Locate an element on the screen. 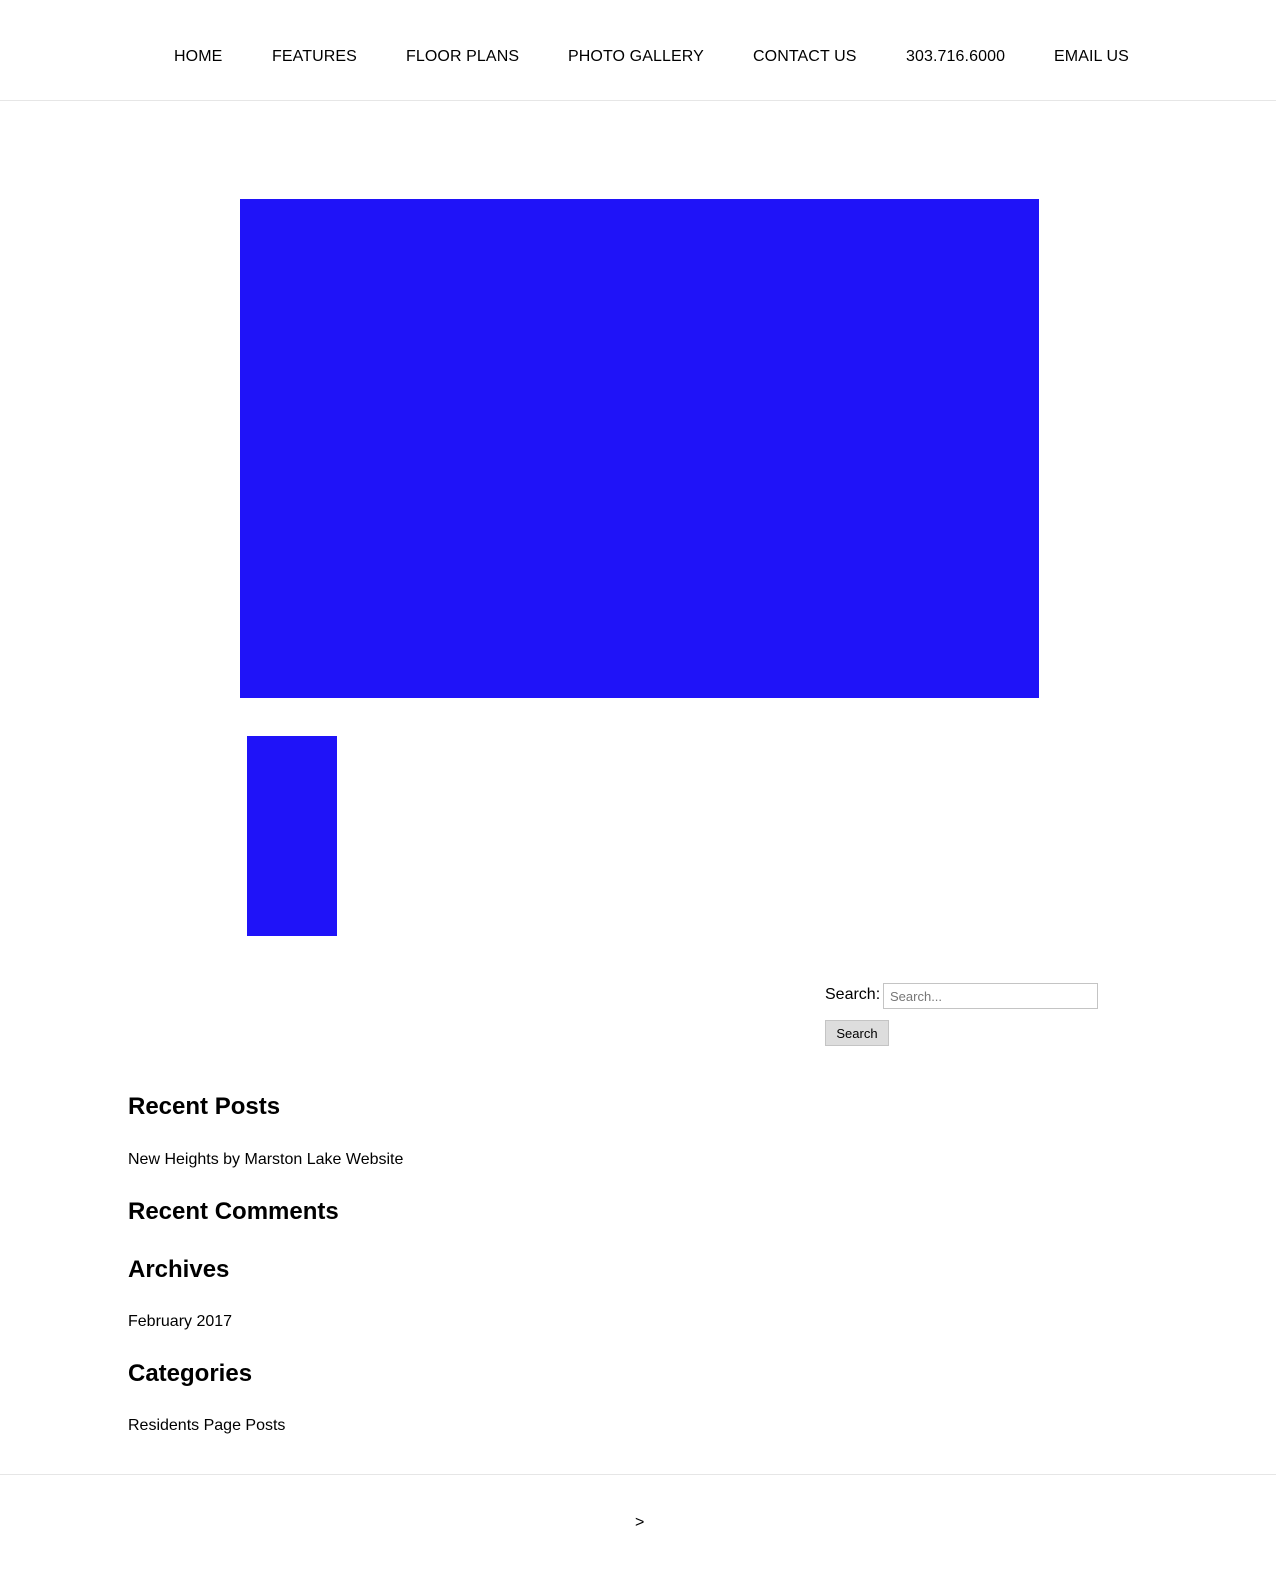 The height and width of the screenshot is (1575, 1280). archives-title: Archives is located at coordinates (179, 1269).